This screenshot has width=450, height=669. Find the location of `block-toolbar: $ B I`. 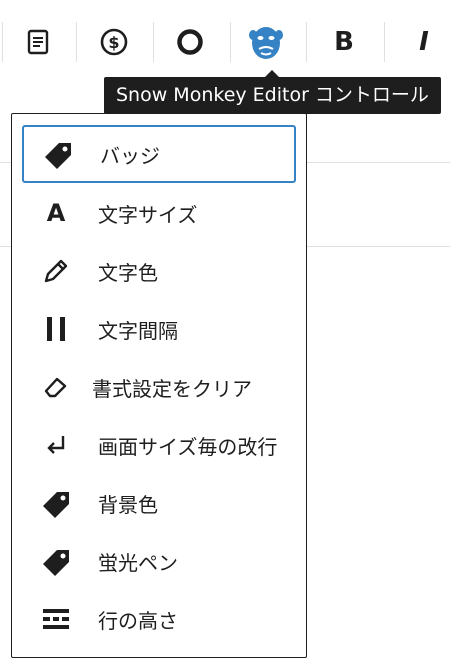

block-toolbar: $ B I is located at coordinates (225, 42).